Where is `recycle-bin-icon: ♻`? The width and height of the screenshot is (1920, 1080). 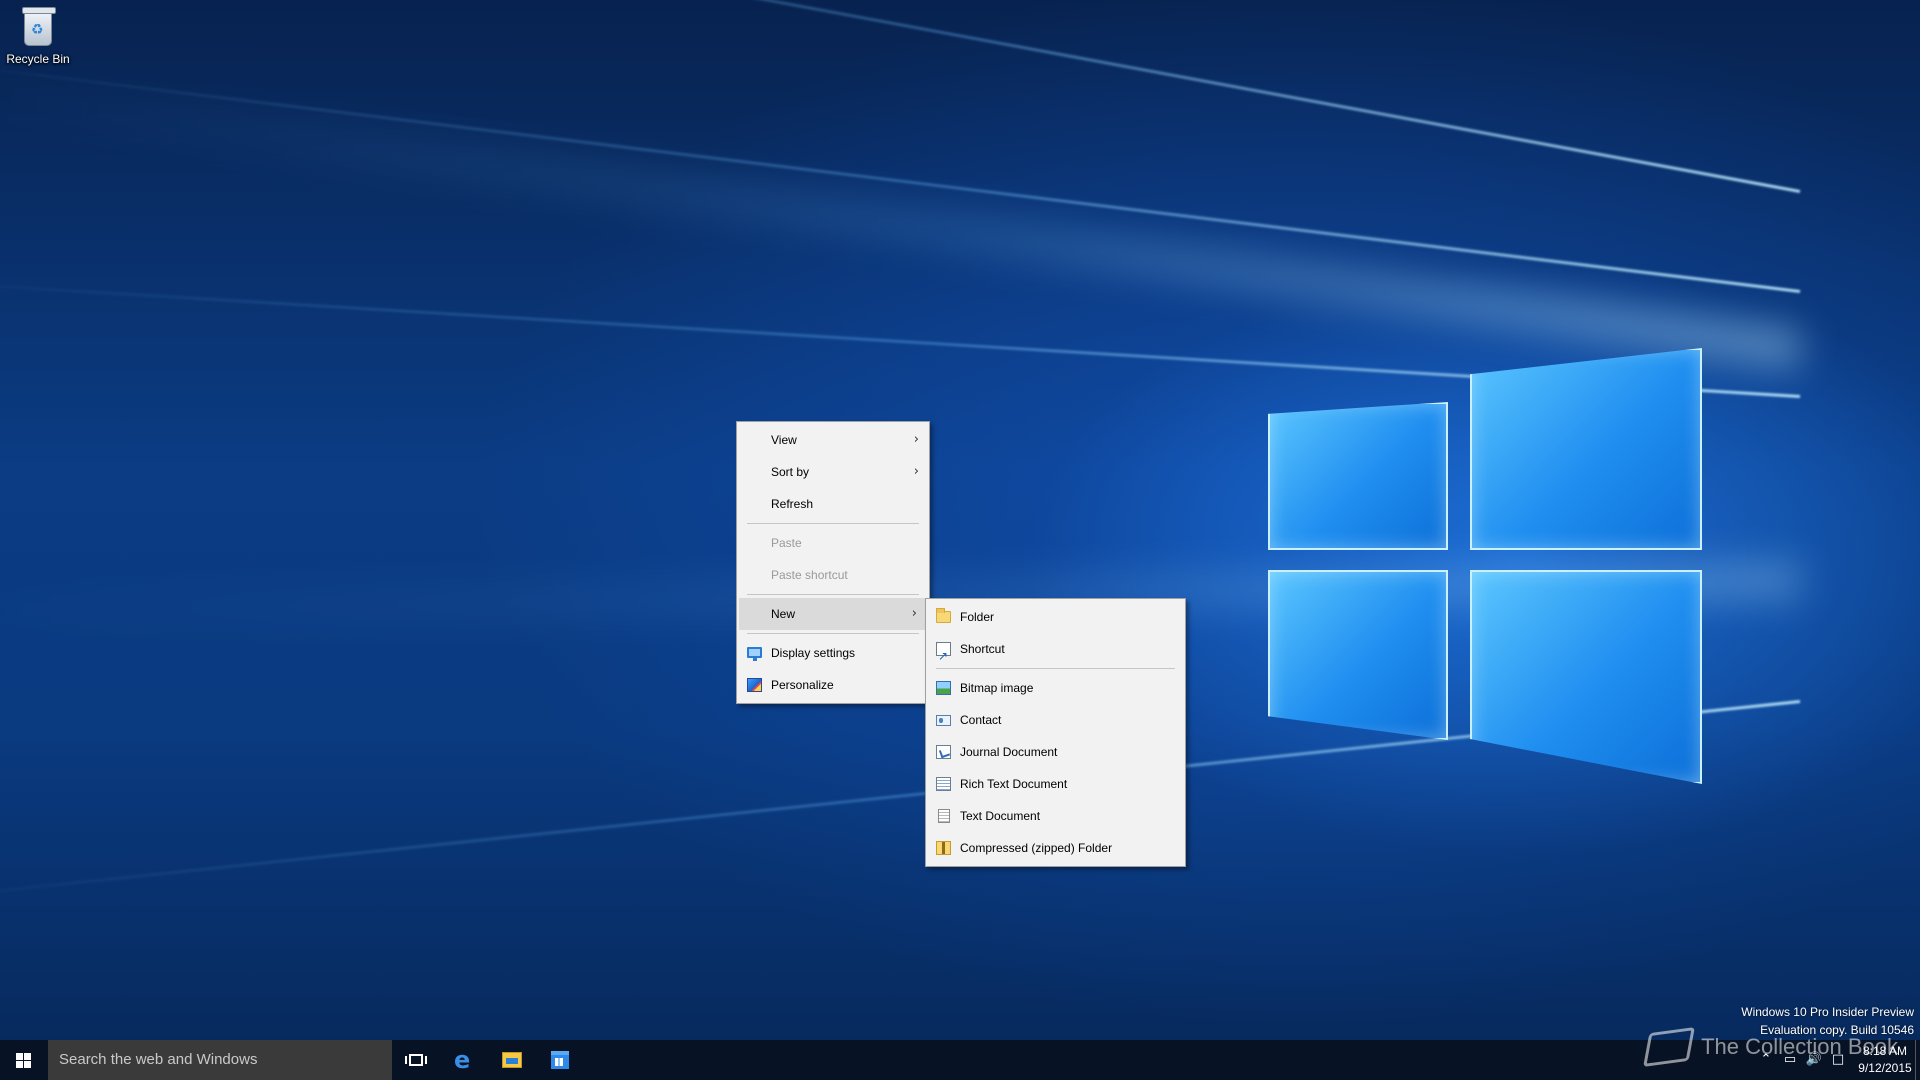
recycle-bin-icon: ♻ is located at coordinates (39, 26).